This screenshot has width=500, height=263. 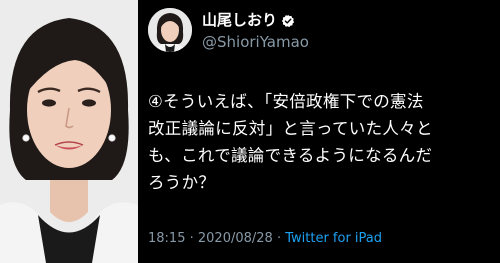 What do you see at coordinates (239, 20) in the screenshot?
I see `display-name: 山尾しおり` at bounding box center [239, 20].